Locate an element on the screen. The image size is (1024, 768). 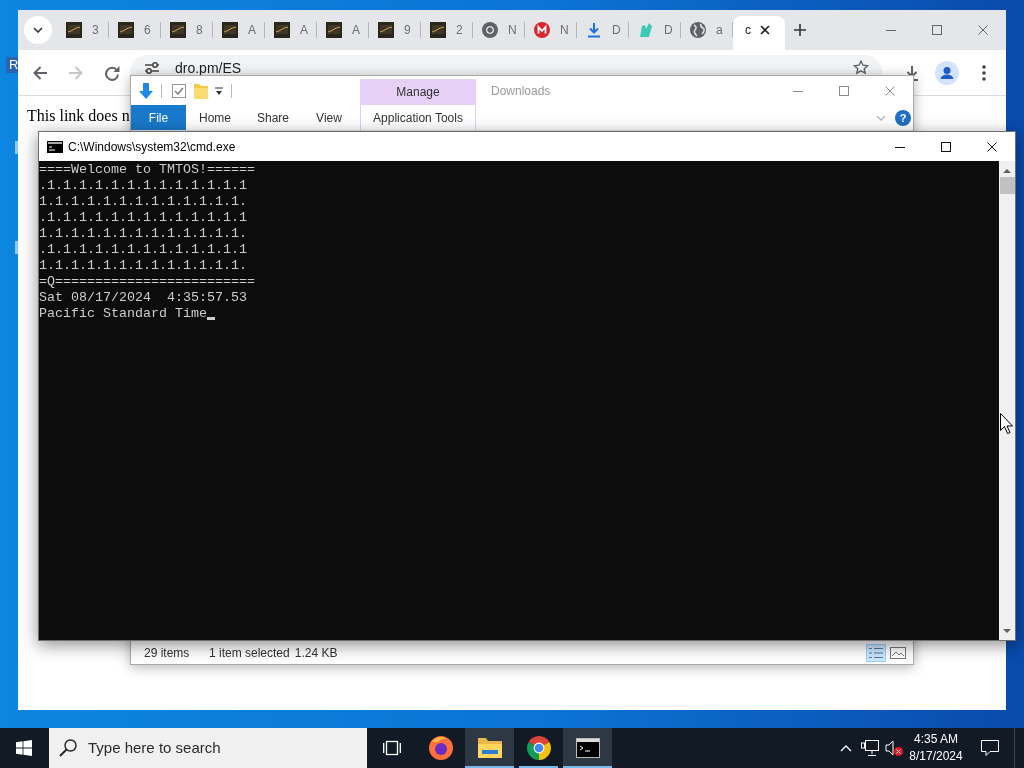
help-button: ? is located at coordinates (903, 117).